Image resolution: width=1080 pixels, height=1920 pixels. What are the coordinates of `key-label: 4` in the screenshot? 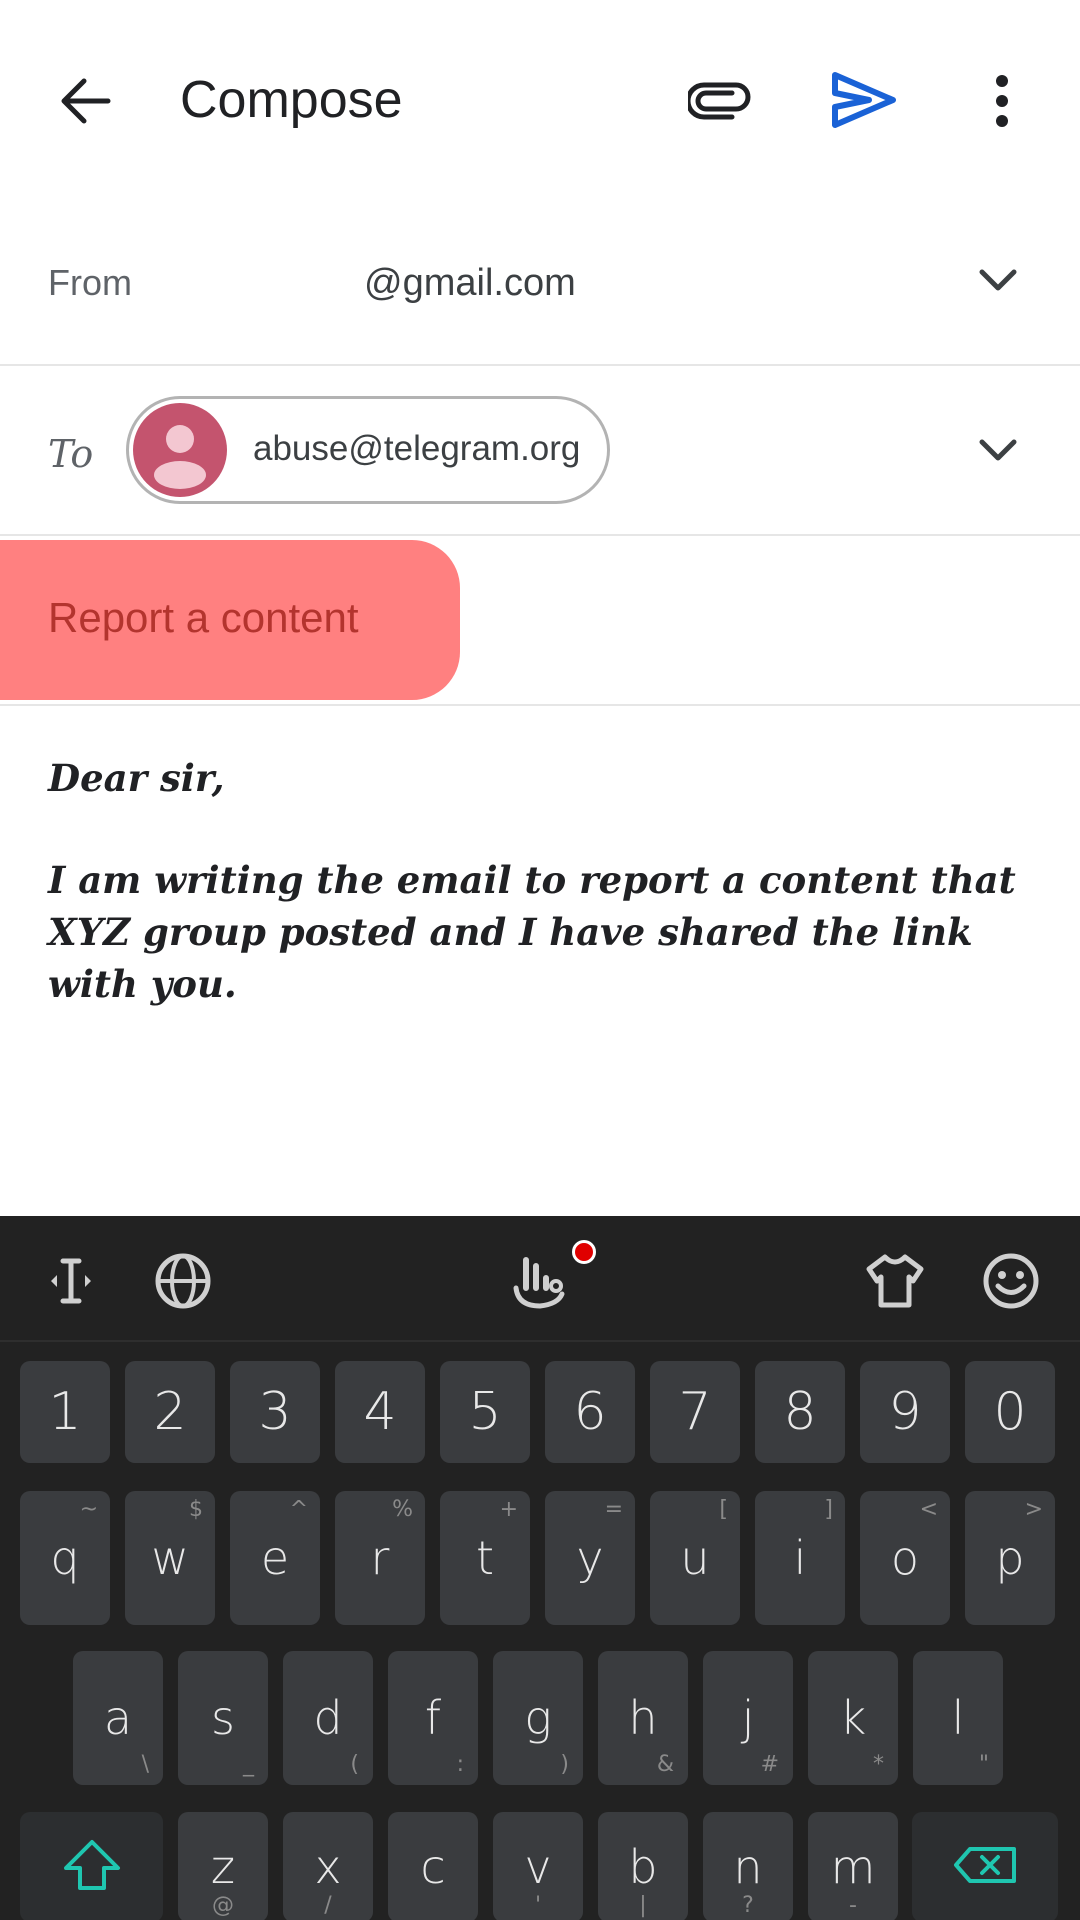 It's located at (380, 1412).